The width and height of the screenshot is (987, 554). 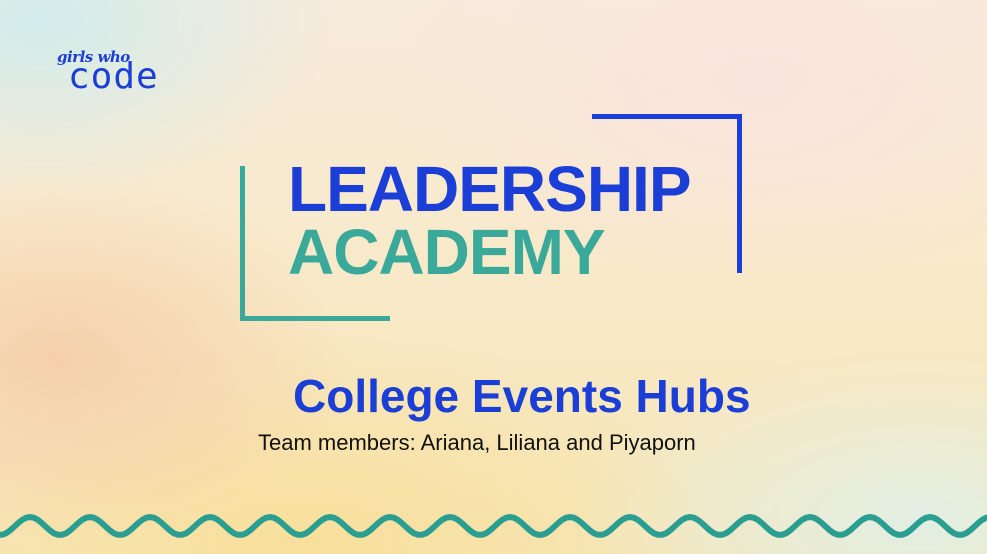 What do you see at coordinates (447, 252) in the screenshot?
I see `title-academy: ACADEMY` at bounding box center [447, 252].